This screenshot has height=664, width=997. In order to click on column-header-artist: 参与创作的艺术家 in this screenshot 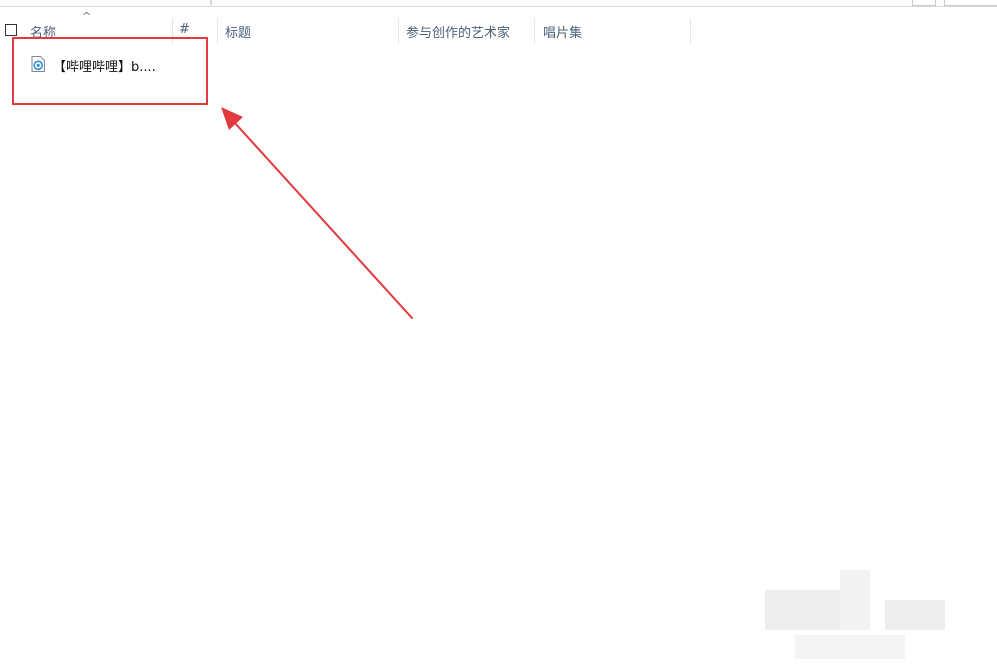, I will do `click(458, 31)`.